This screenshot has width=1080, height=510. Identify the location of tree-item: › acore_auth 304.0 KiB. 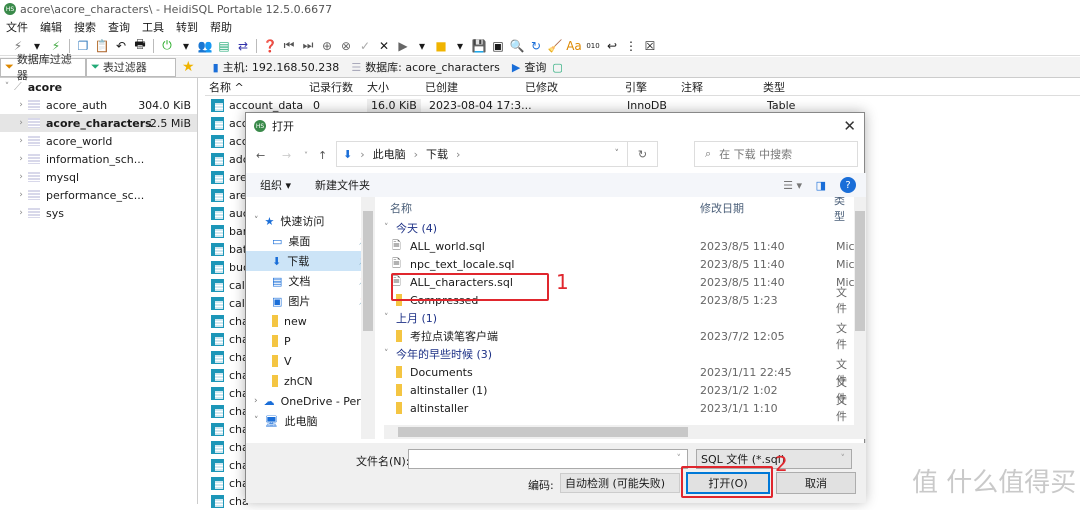
(98, 105).